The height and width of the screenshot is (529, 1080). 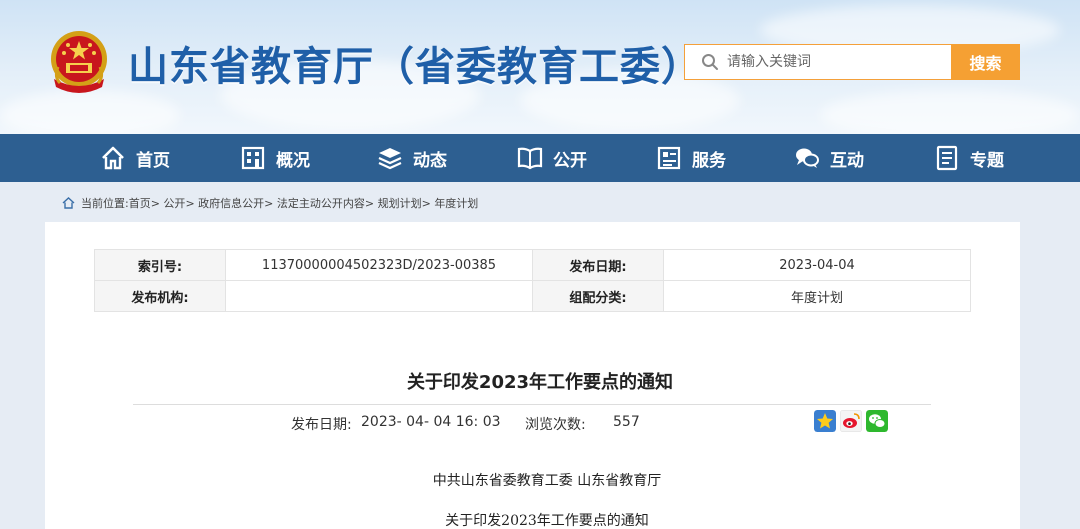 I want to click on search-input, so click(x=827, y=62).